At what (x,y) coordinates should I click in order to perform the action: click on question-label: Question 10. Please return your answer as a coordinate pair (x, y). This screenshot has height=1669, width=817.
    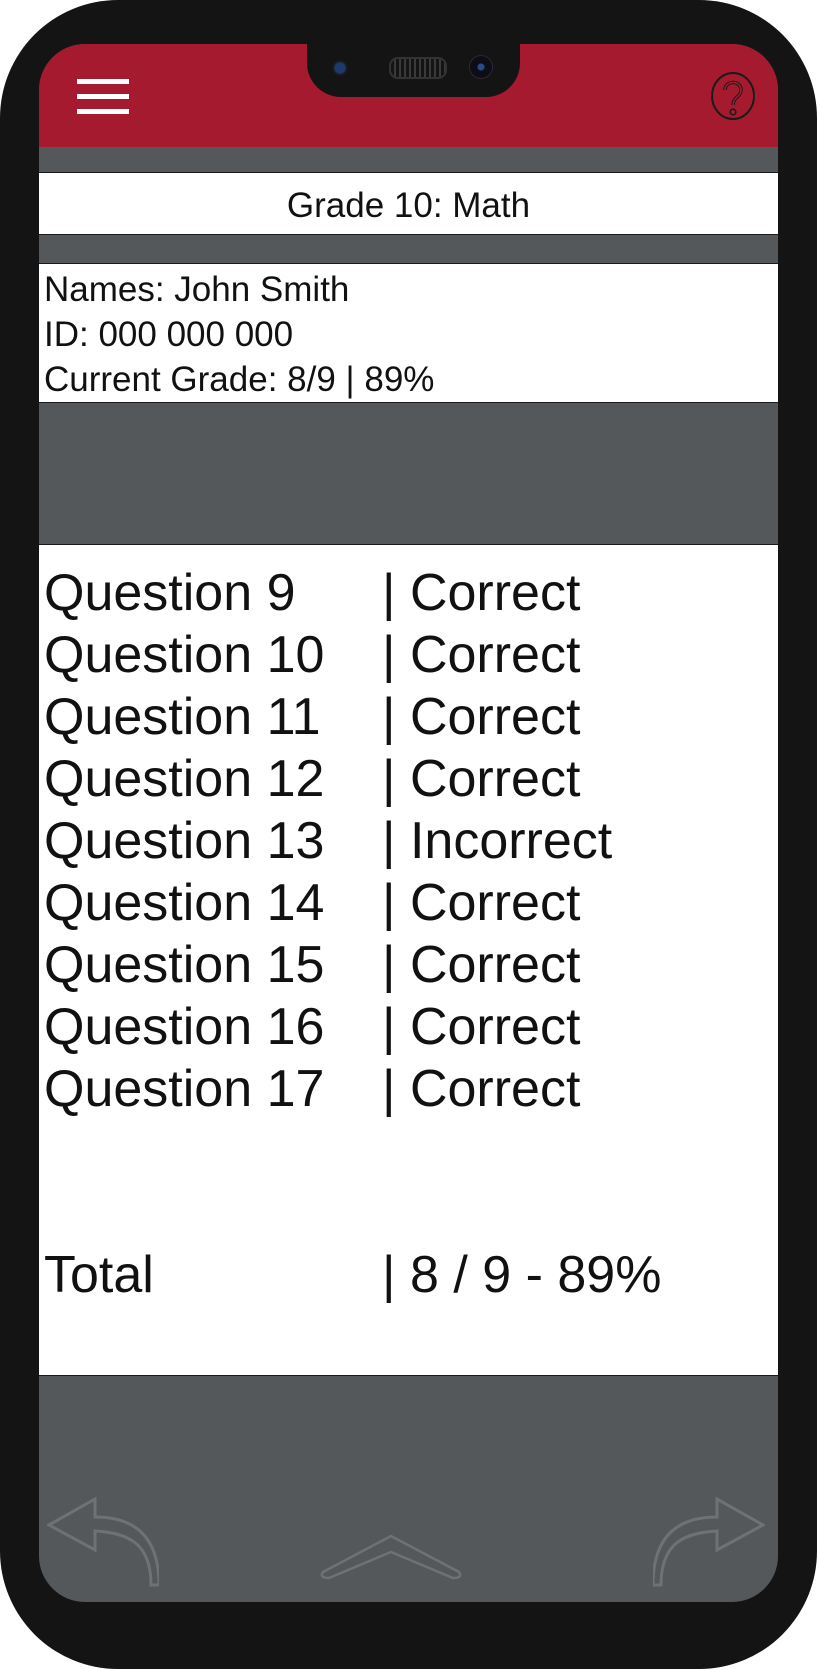
    Looking at the image, I should click on (184, 655).